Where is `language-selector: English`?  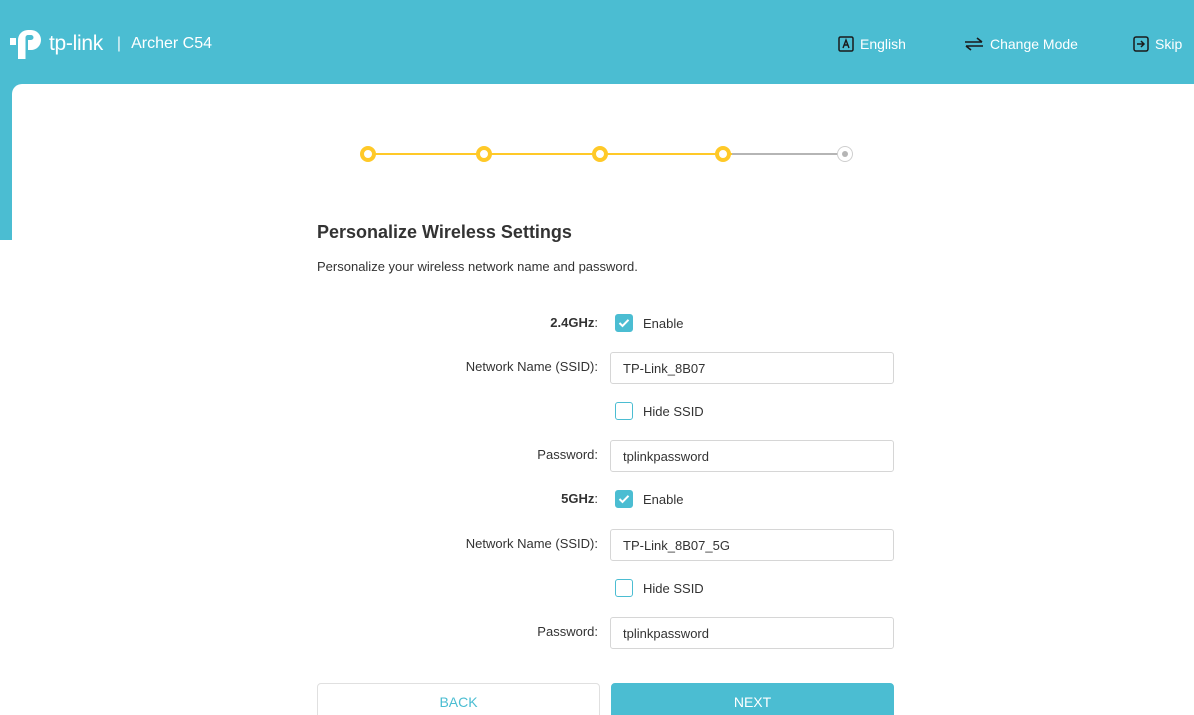
language-selector: English is located at coordinates (872, 44).